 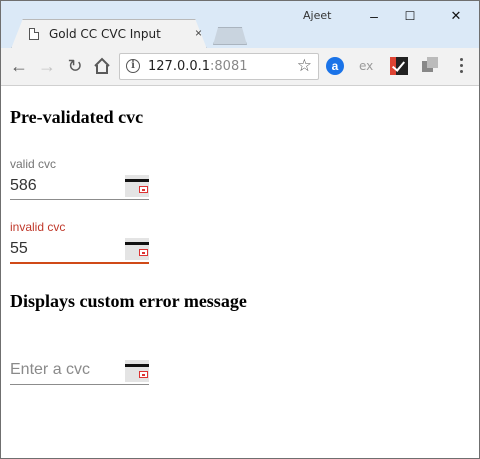 What do you see at coordinates (198, 33) in the screenshot?
I see `tab-close-icon: ×` at bounding box center [198, 33].